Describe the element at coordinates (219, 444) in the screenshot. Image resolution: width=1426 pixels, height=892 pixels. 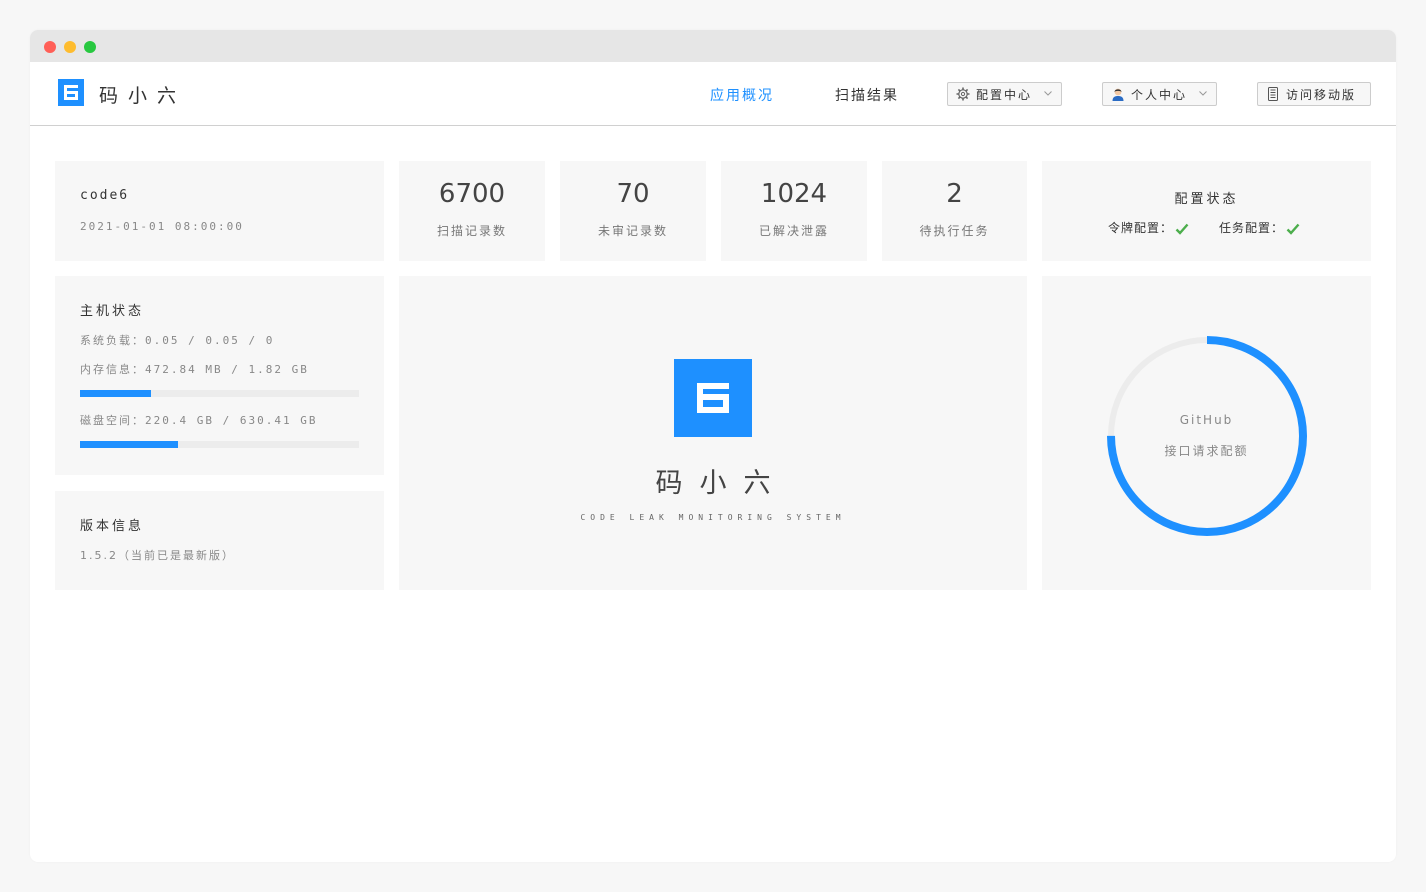
I see `disk-progress-bar` at that location.